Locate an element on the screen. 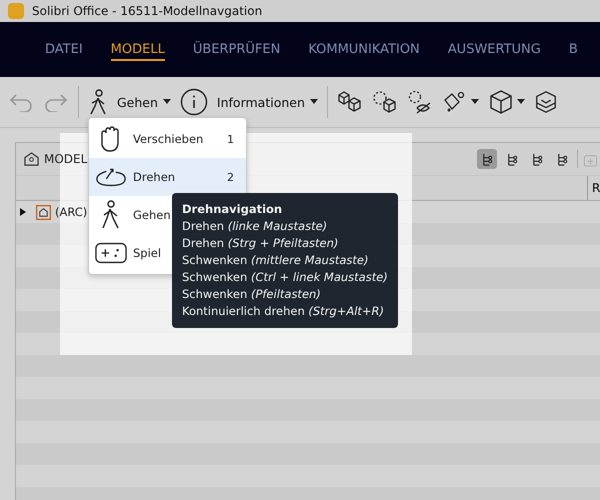 Image resolution: width=600 pixels, height=500 pixels. cubes-icon is located at coordinates (349, 102).